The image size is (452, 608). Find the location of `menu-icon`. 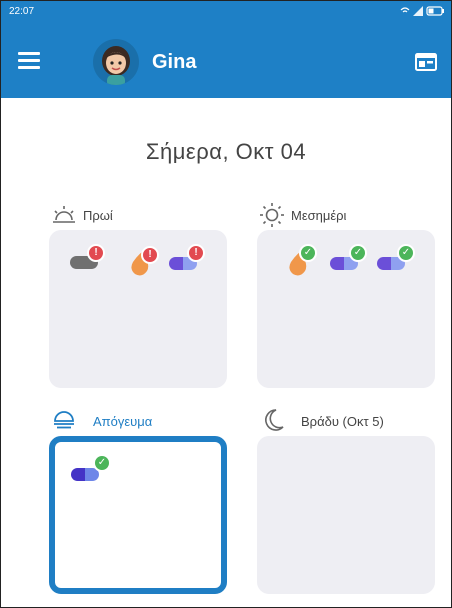

menu-icon is located at coordinates (29, 61).